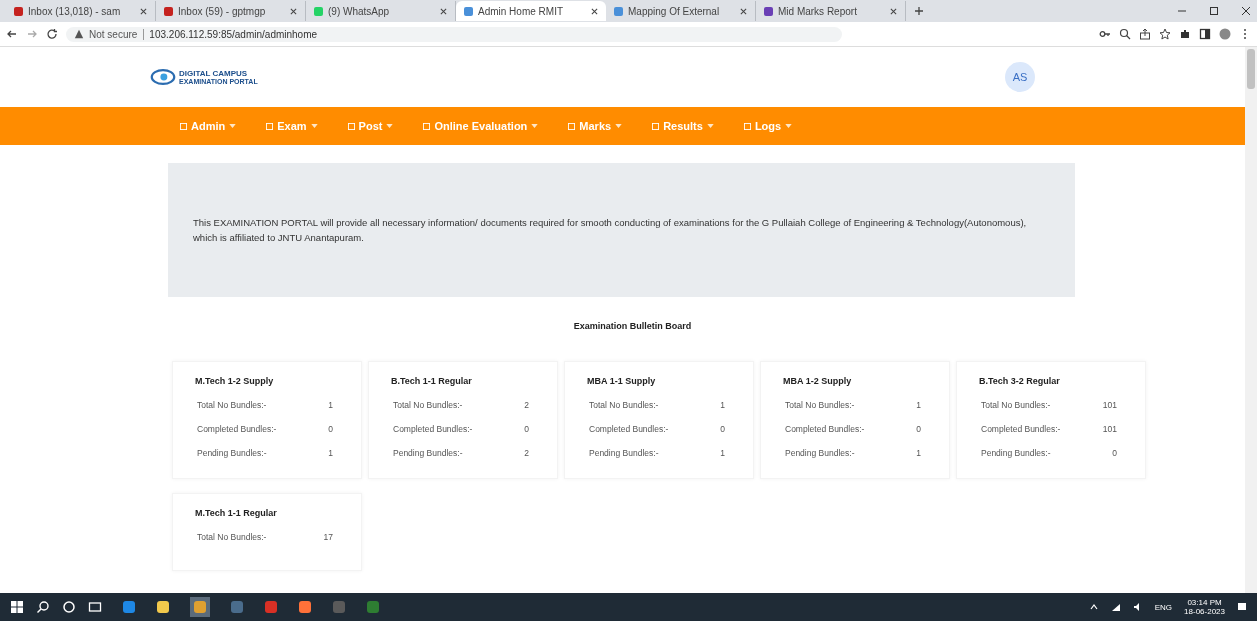  I want to click on portal-description: This EXAMINATION PORTAL will provide all necessary information/ documents required for smooth conducting of examinations for the G Pullaiah College of Engineering & Technology(Autonomous), which is affiliated to JNTU Anantapuram., so click(610, 230).